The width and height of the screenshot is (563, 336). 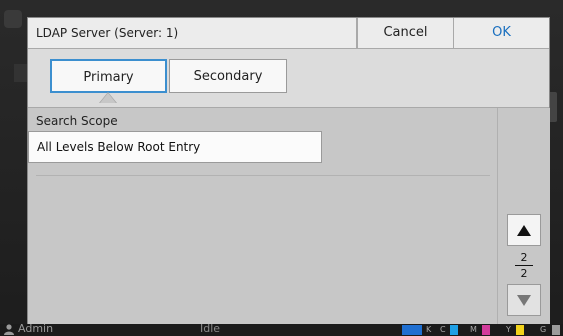 I want to click on scroll-up-button, so click(x=524, y=230).